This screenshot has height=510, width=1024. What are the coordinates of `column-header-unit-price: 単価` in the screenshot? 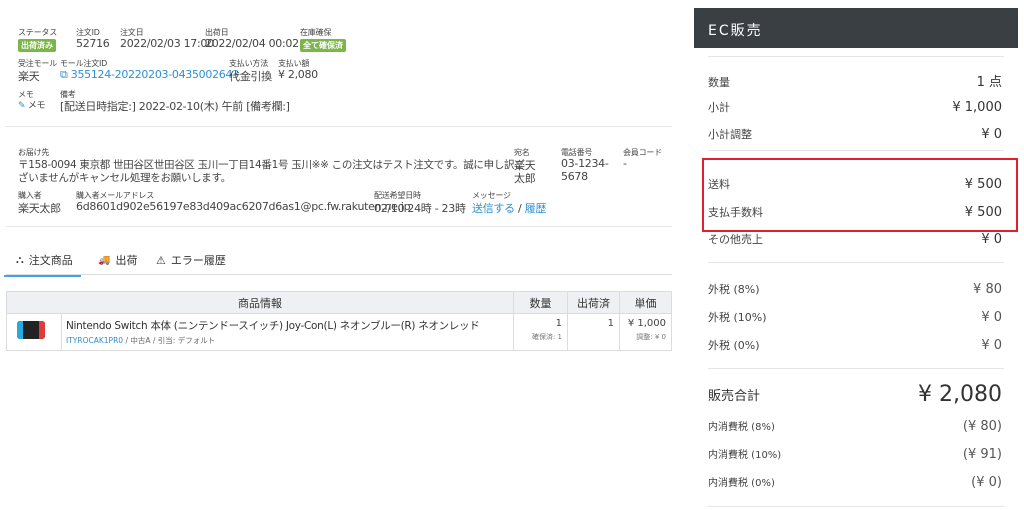 It's located at (645, 302).